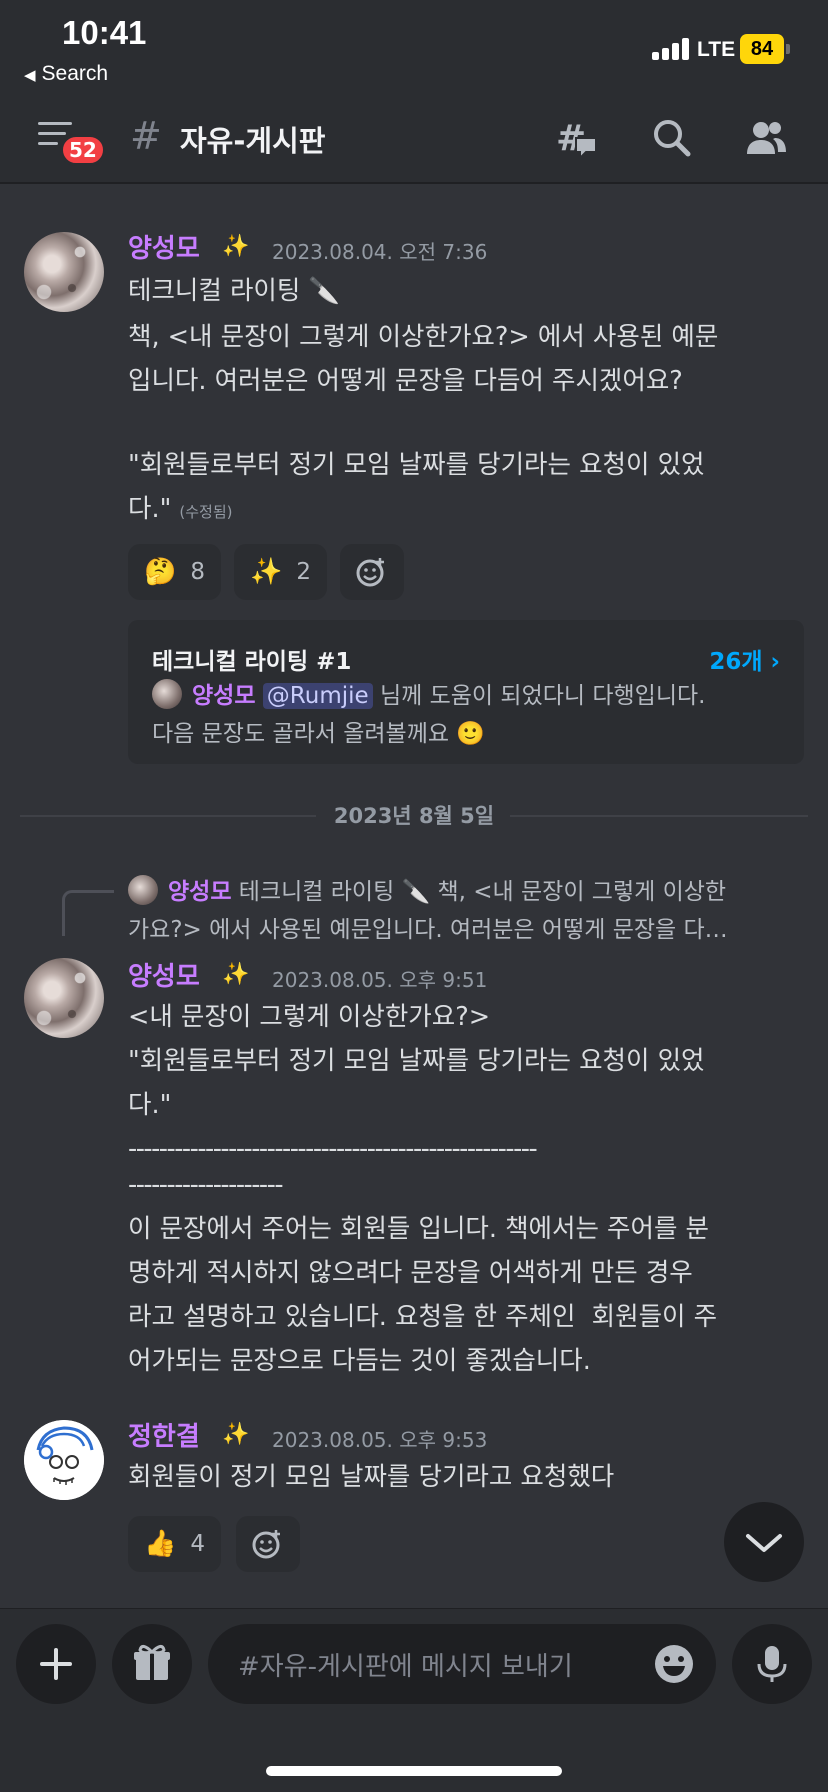 This screenshot has width=828, height=1792. Describe the element at coordinates (427, 889) in the screenshot. I see `replied-message-preview: 양성모 테크니컬 라이팅 🔪 책, <내 문장이 그렇게 이상한` at that location.